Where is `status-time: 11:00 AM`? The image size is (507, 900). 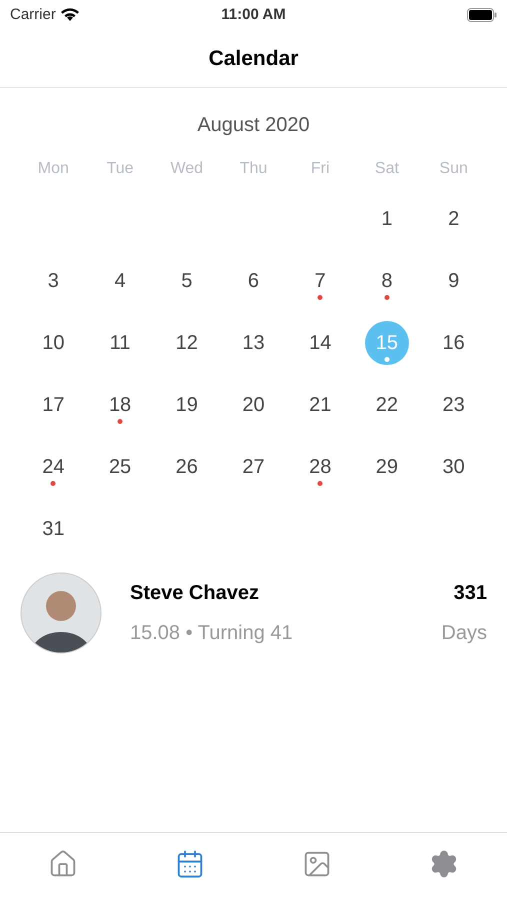
status-time: 11:00 AM is located at coordinates (253, 14).